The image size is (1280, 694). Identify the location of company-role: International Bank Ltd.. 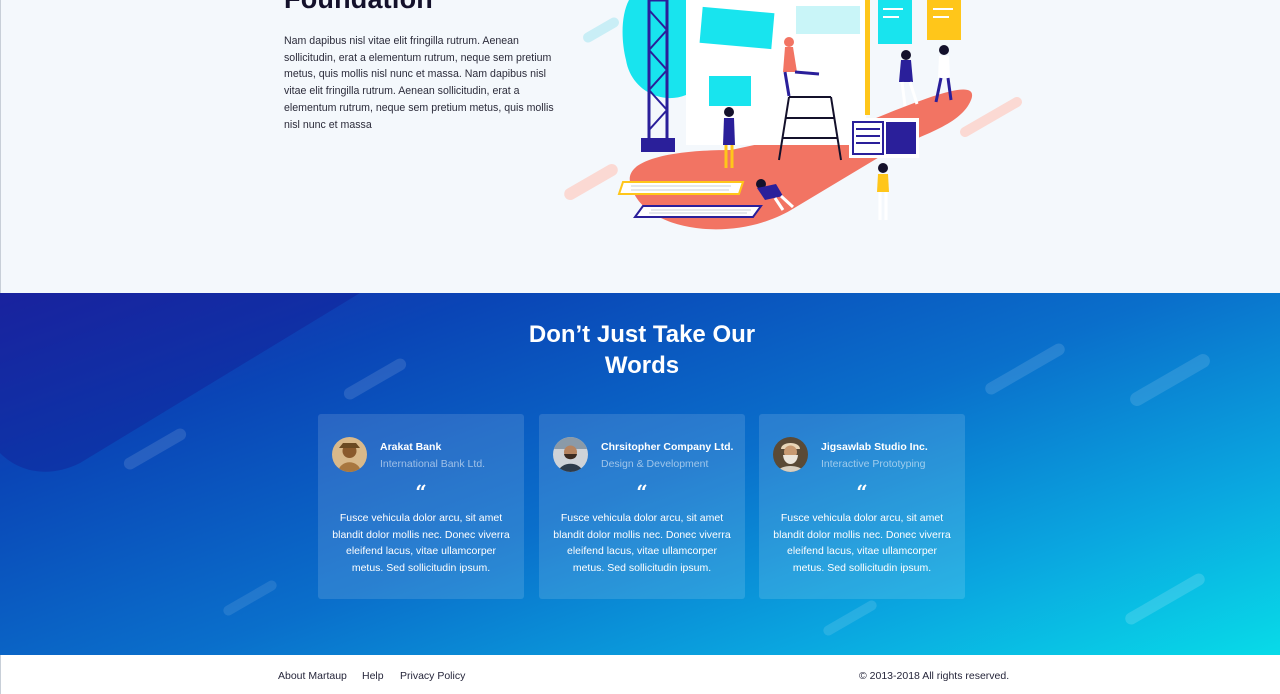
(433, 464).